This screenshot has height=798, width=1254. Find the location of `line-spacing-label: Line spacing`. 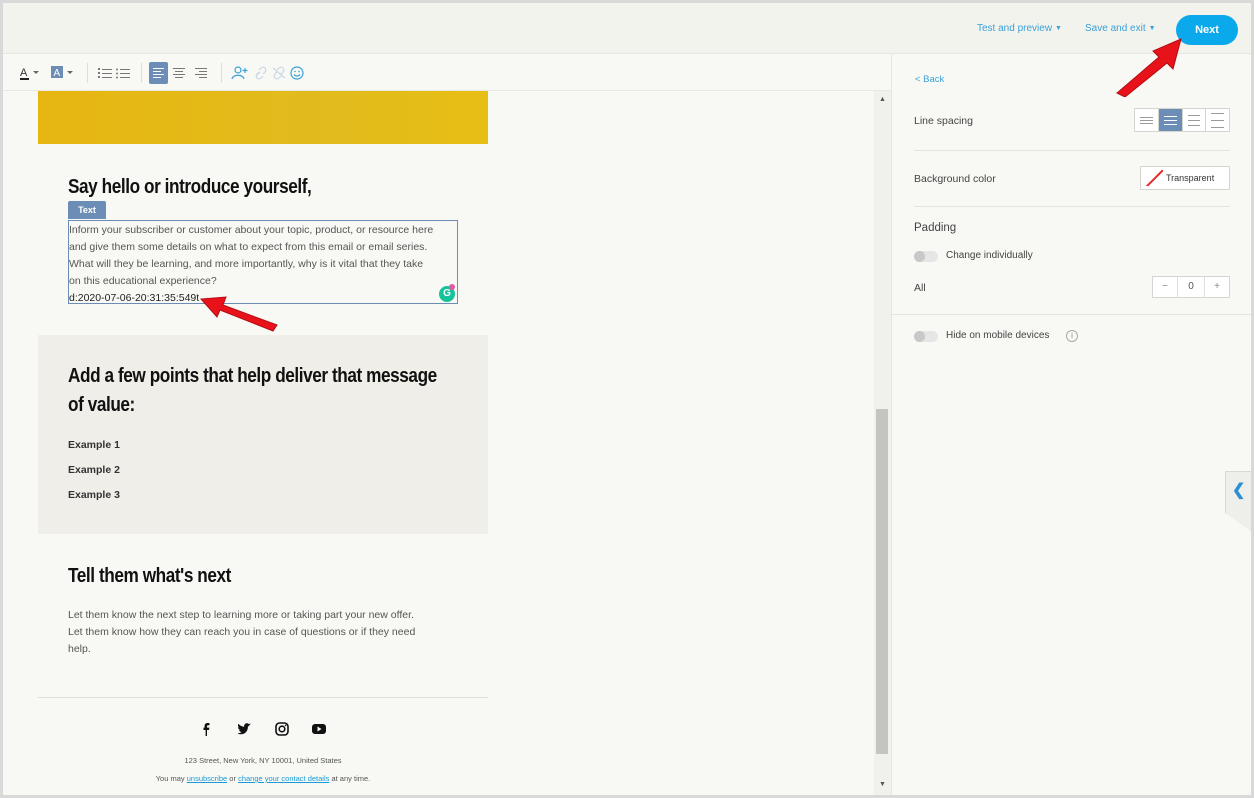

line-spacing-label: Line spacing is located at coordinates (943, 121).